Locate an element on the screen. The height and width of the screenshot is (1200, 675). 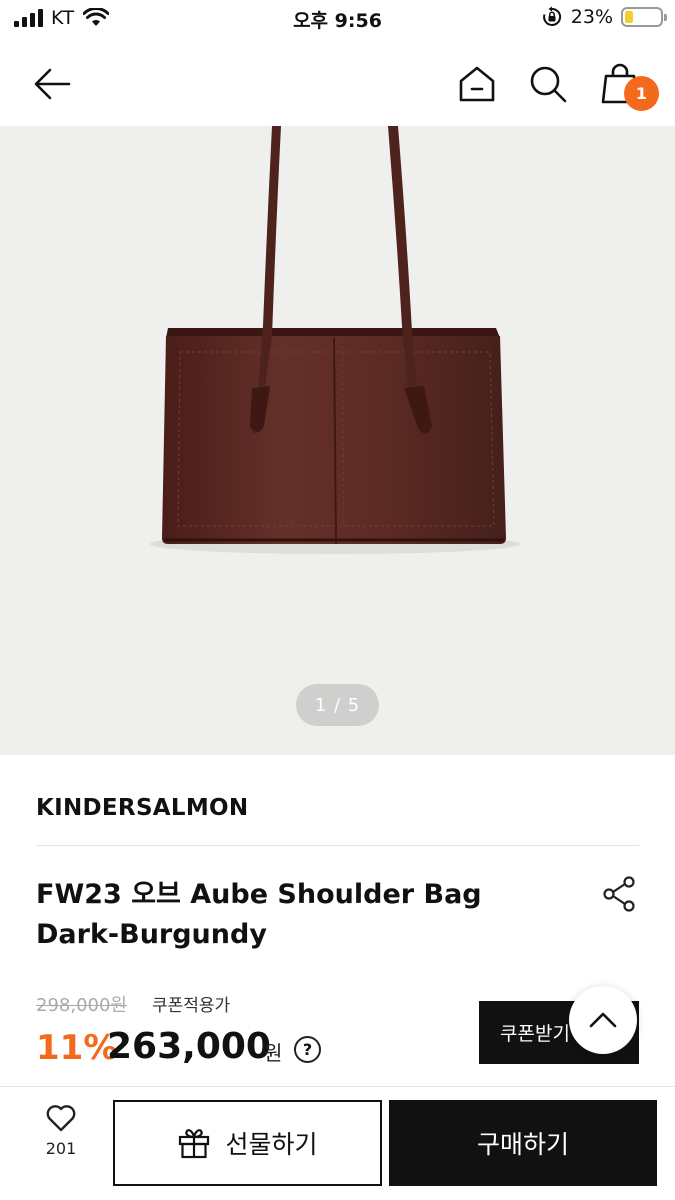
like-count: 201 is located at coordinates (61, 1148).